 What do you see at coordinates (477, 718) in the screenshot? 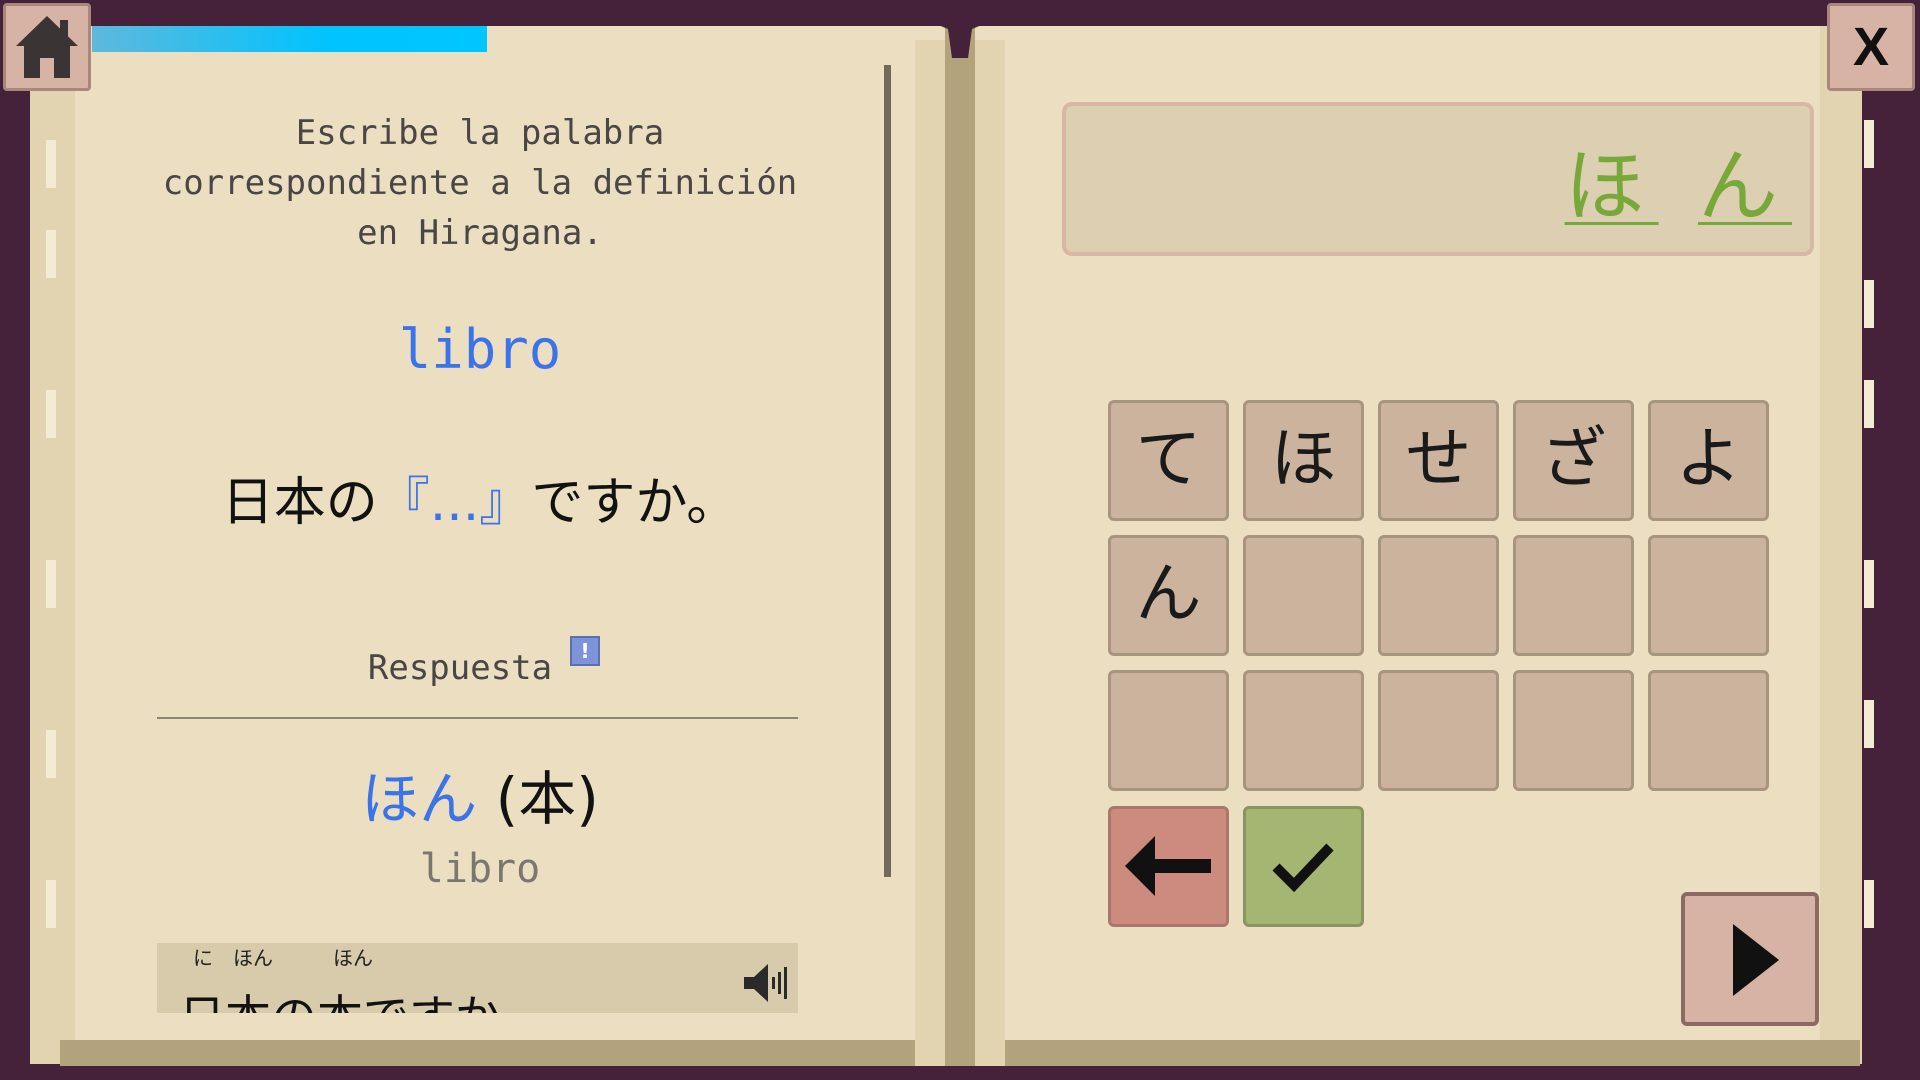
I see `divider` at bounding box center [477, 718].